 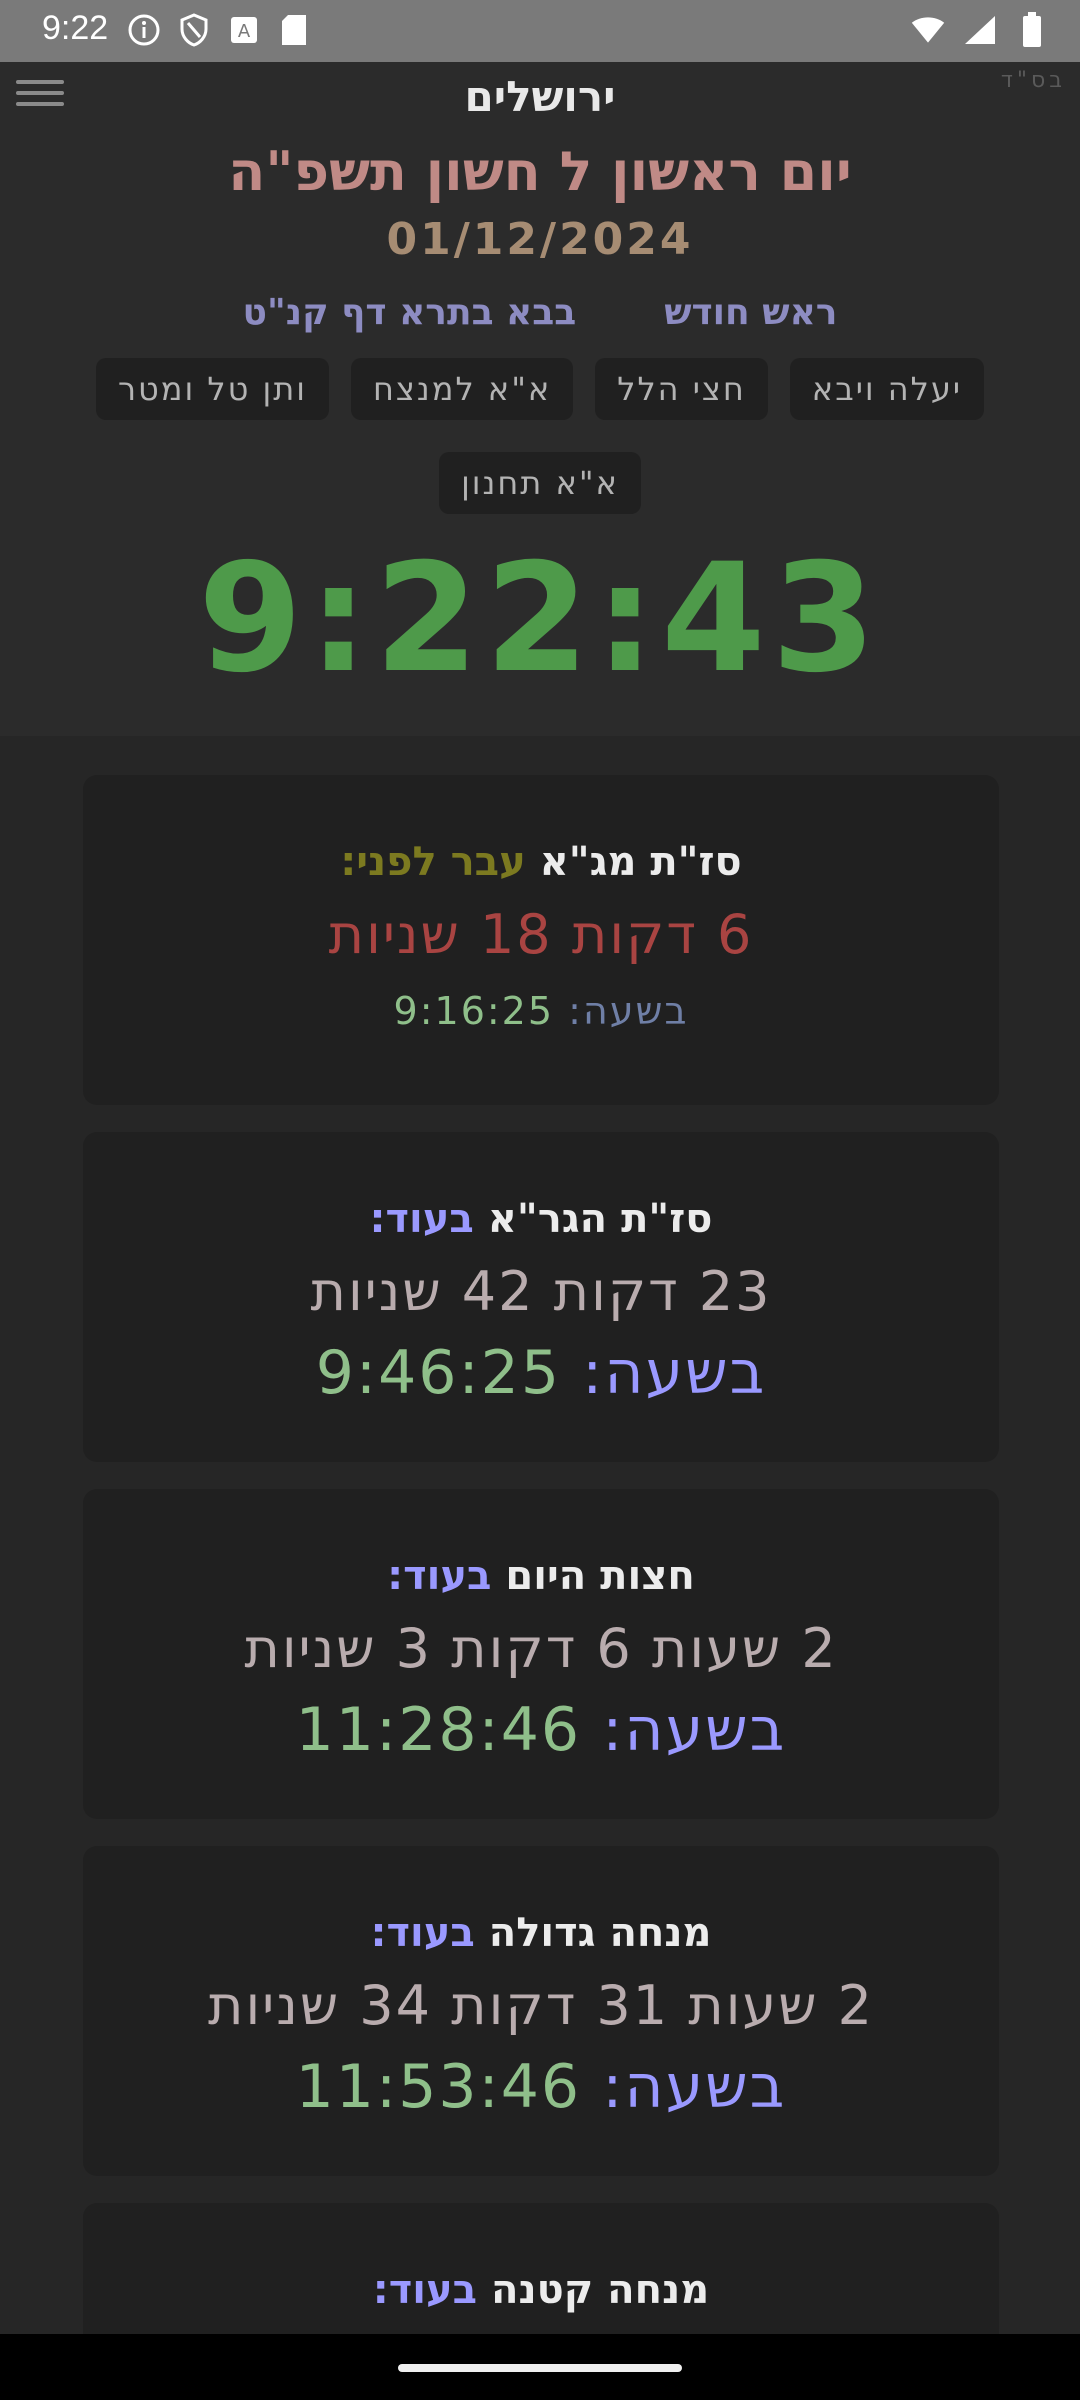 I want to click on day-info: ראש חודש בבא בתרא דף קנ"ט, so click(x=540, y=312).